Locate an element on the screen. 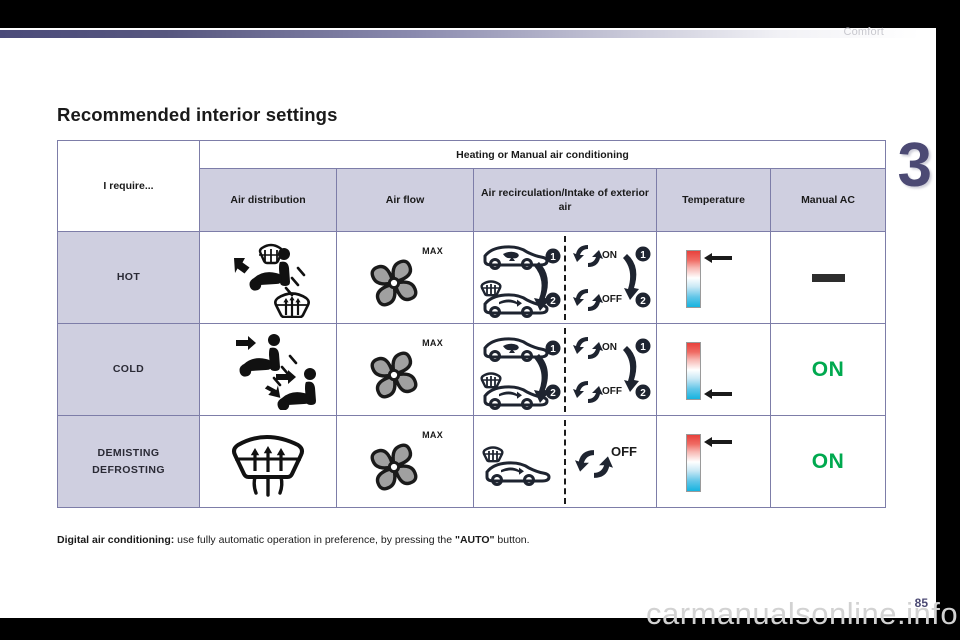 The image size is (960, 640). feet-and-windscreen-vents-icon is located at coordinates (268, 278).